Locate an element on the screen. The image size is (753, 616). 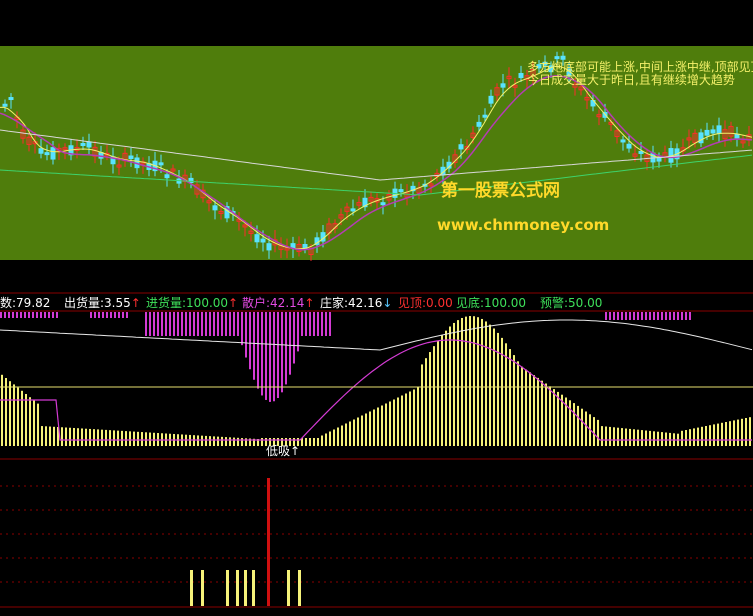
signal-text-line2: 今日成交量大于昨日,且有继续增大趋势 is located at coordinates (631, 79).